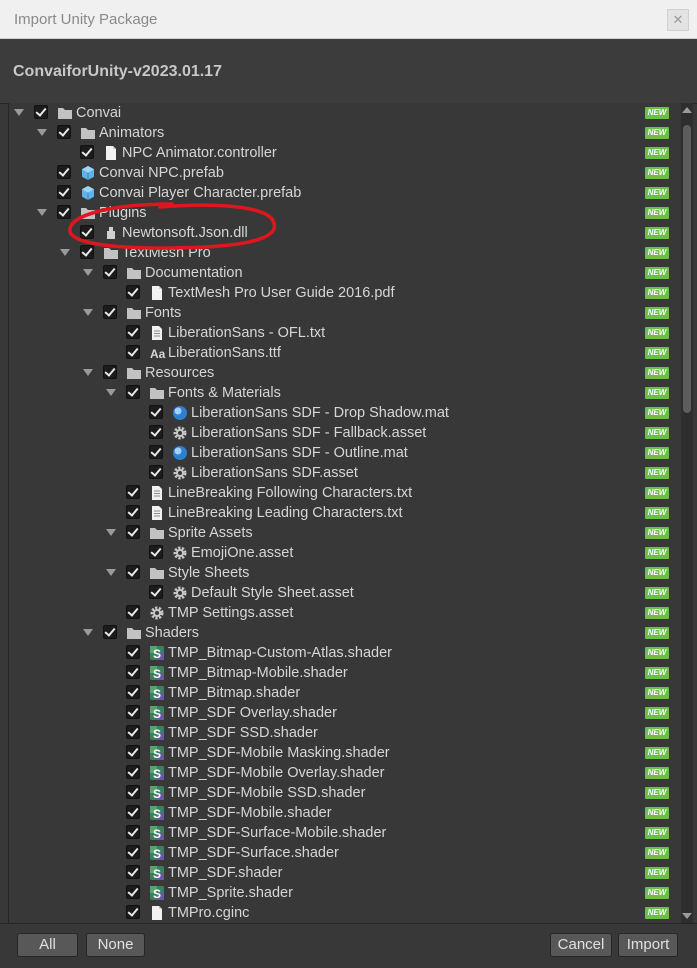 The width and height of the screenshot is (697, 968). Describe the element at coordinates (344, 333) in the screenshot. I see `tree-row: LiberationSans - OFL.txt NEW` at that location.